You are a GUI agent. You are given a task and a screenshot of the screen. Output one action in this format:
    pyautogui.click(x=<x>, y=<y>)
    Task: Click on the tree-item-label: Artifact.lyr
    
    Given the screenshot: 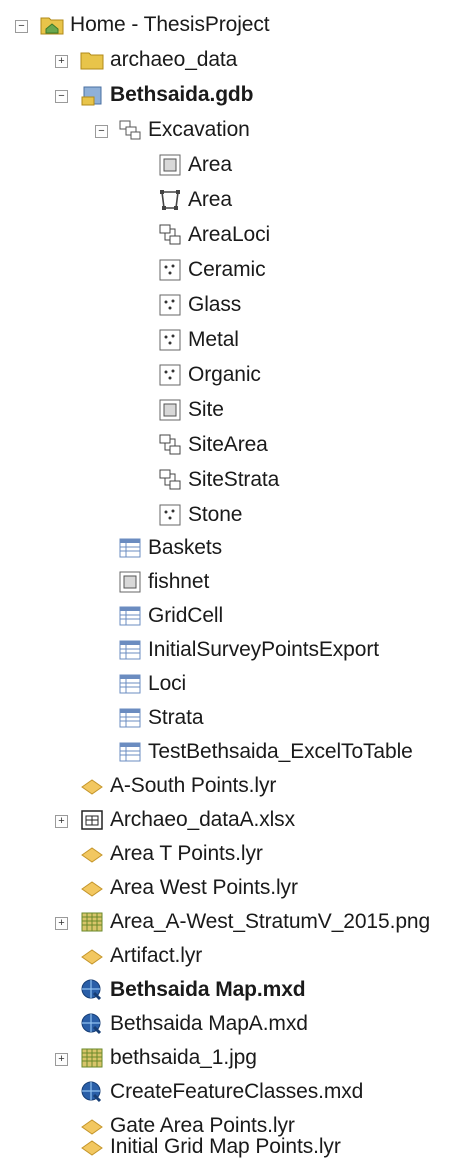 What is the action you would take?
    pyautogui.click(x=156, y=955)
    